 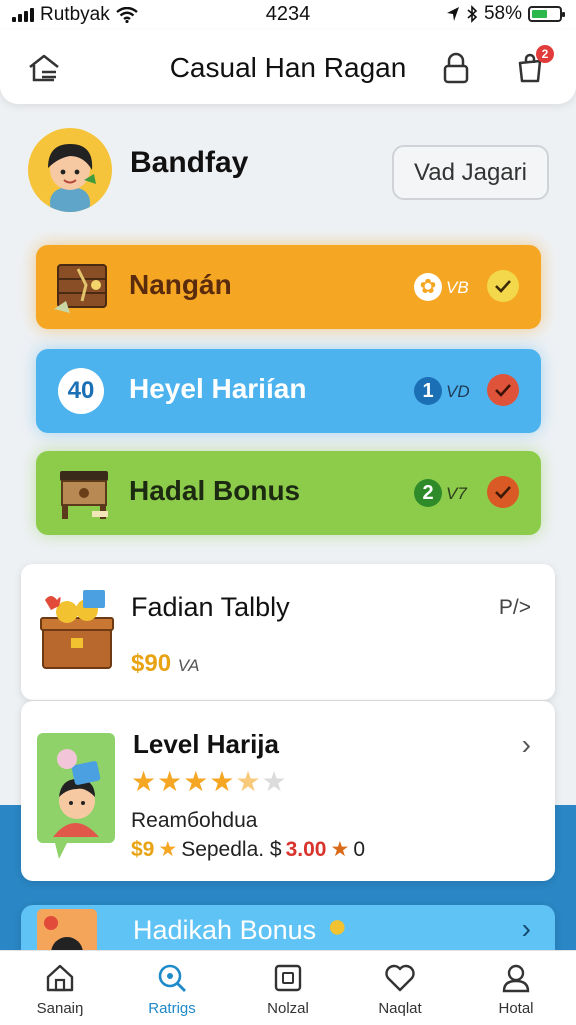 What do you see at coordinates (60, 978) in the screenshot?
I see `home-icon` at bounding box center [60, 978].